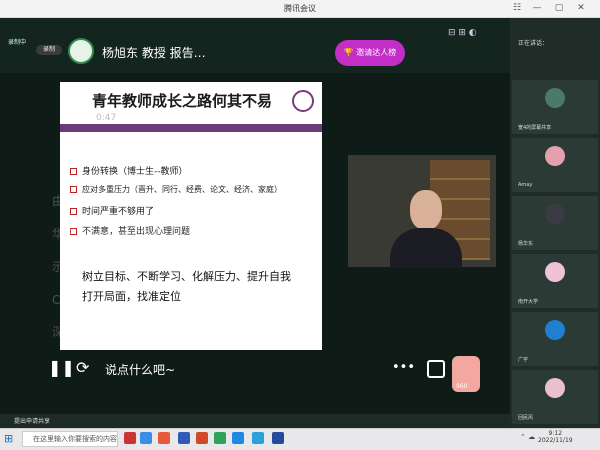  Describe the element at coordinates (81, 51) in the screenshot. I see `host-avatar` at that location.